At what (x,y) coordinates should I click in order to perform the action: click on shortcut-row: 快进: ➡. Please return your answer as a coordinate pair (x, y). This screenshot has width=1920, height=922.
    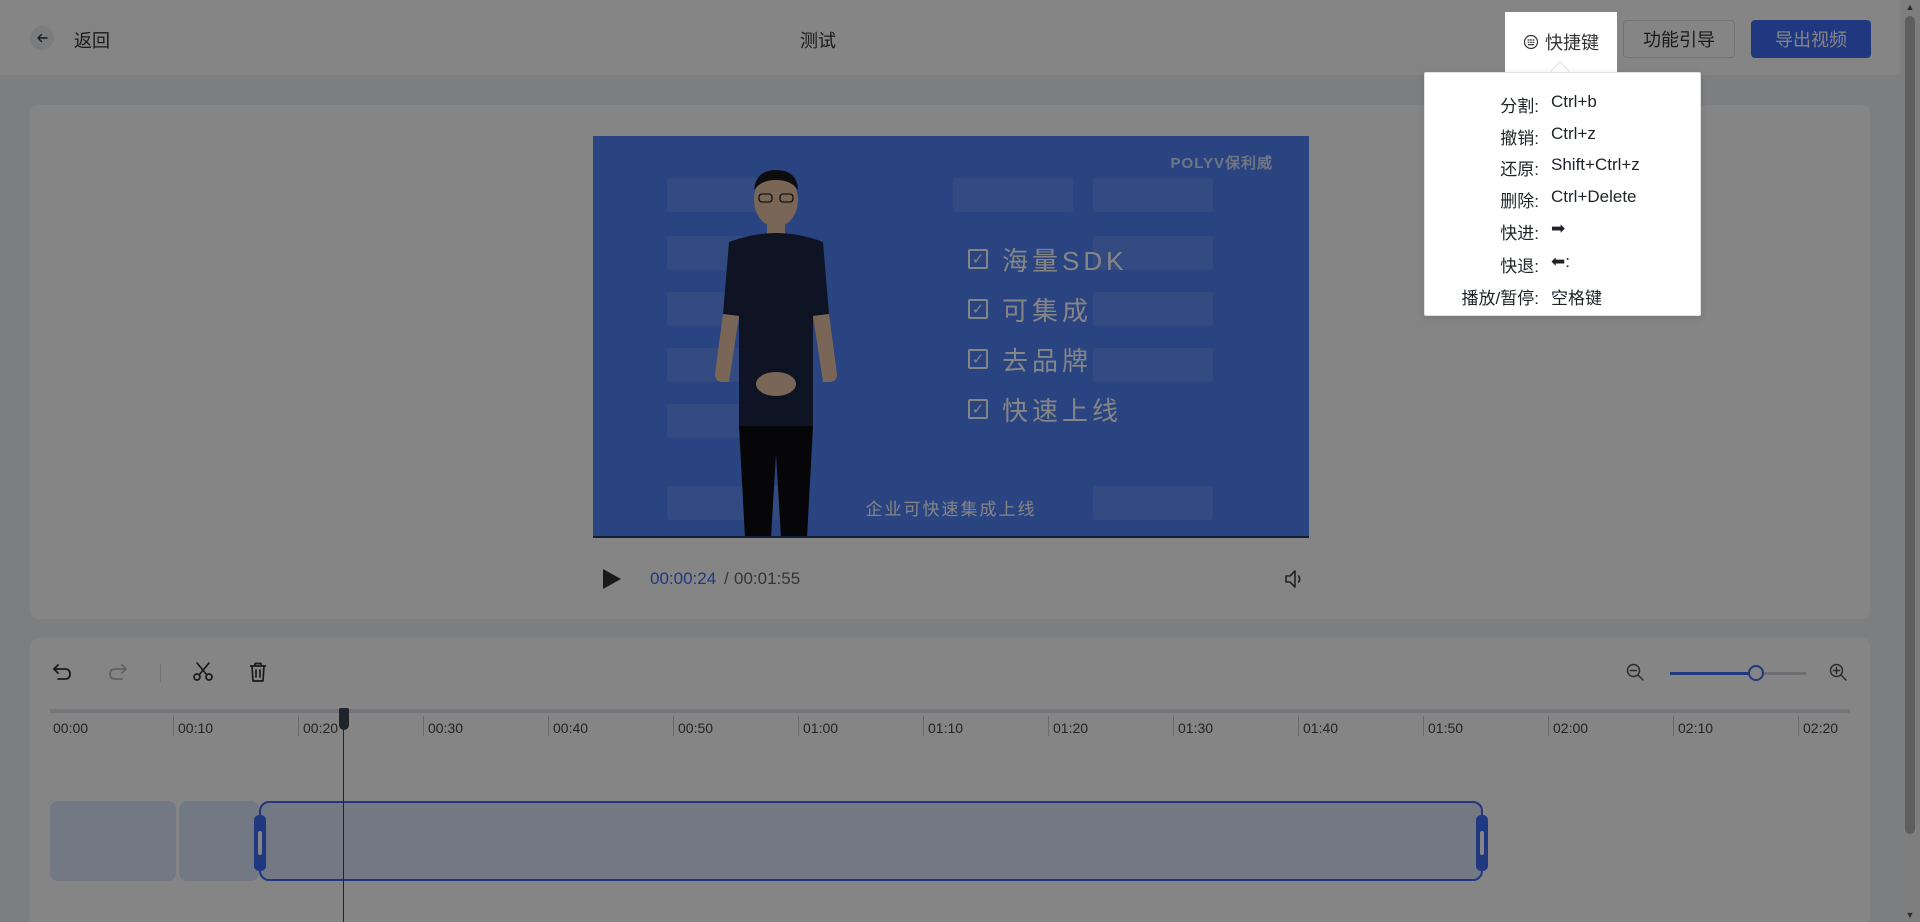
    Looking at the image, I should click on (1563, 232).